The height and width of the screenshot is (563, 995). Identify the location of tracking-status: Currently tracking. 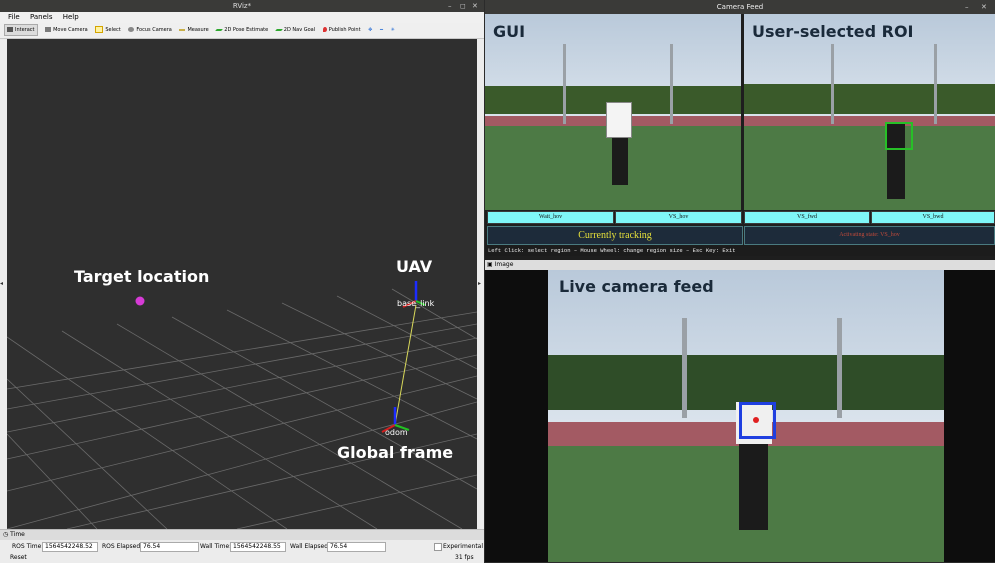
(615, 235).